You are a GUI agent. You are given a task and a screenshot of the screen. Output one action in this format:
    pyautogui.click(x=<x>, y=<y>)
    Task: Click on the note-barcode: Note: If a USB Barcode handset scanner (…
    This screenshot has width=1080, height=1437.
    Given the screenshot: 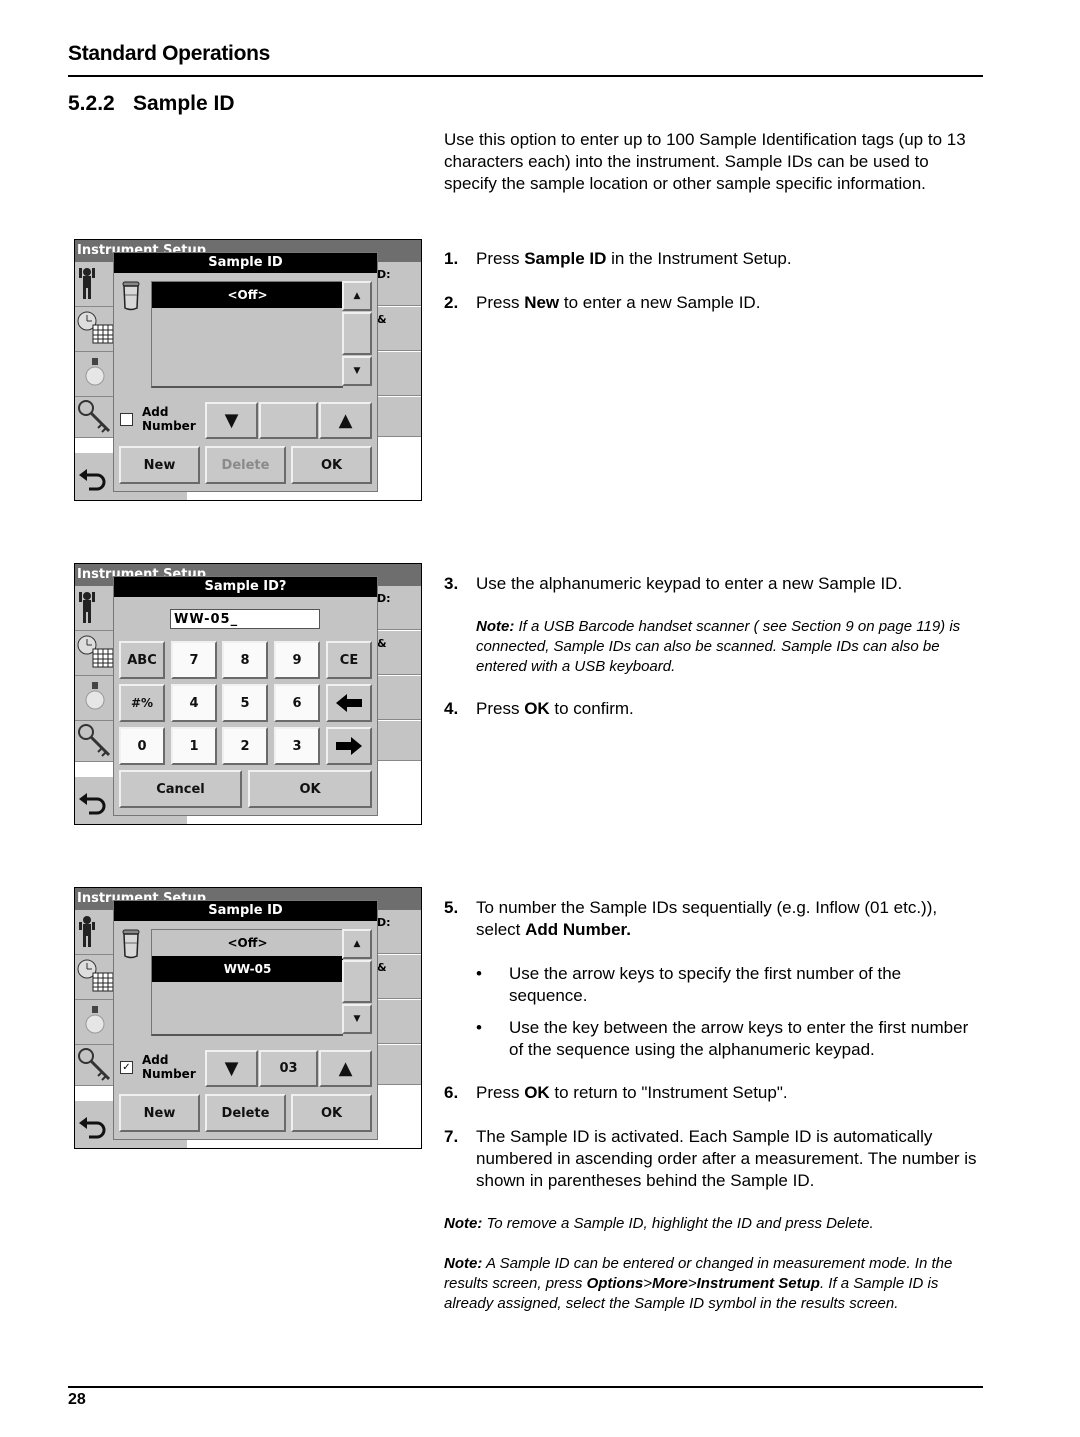 What is the action you would take?
    pyautogui.click(x=731, y=647)
    